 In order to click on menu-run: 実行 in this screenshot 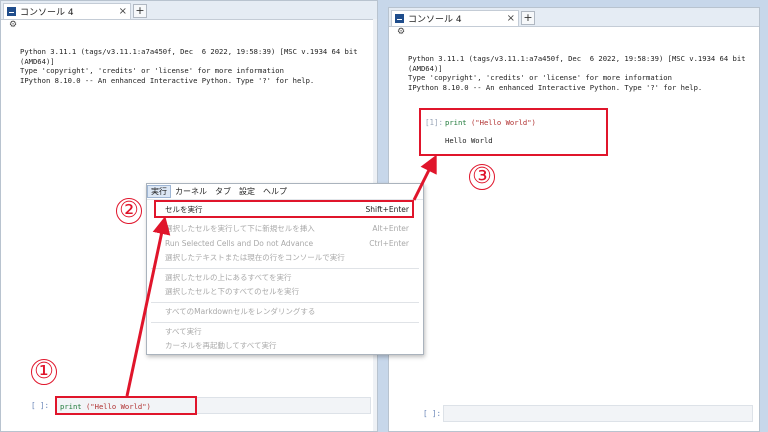, I will do `click(159, 191)`.